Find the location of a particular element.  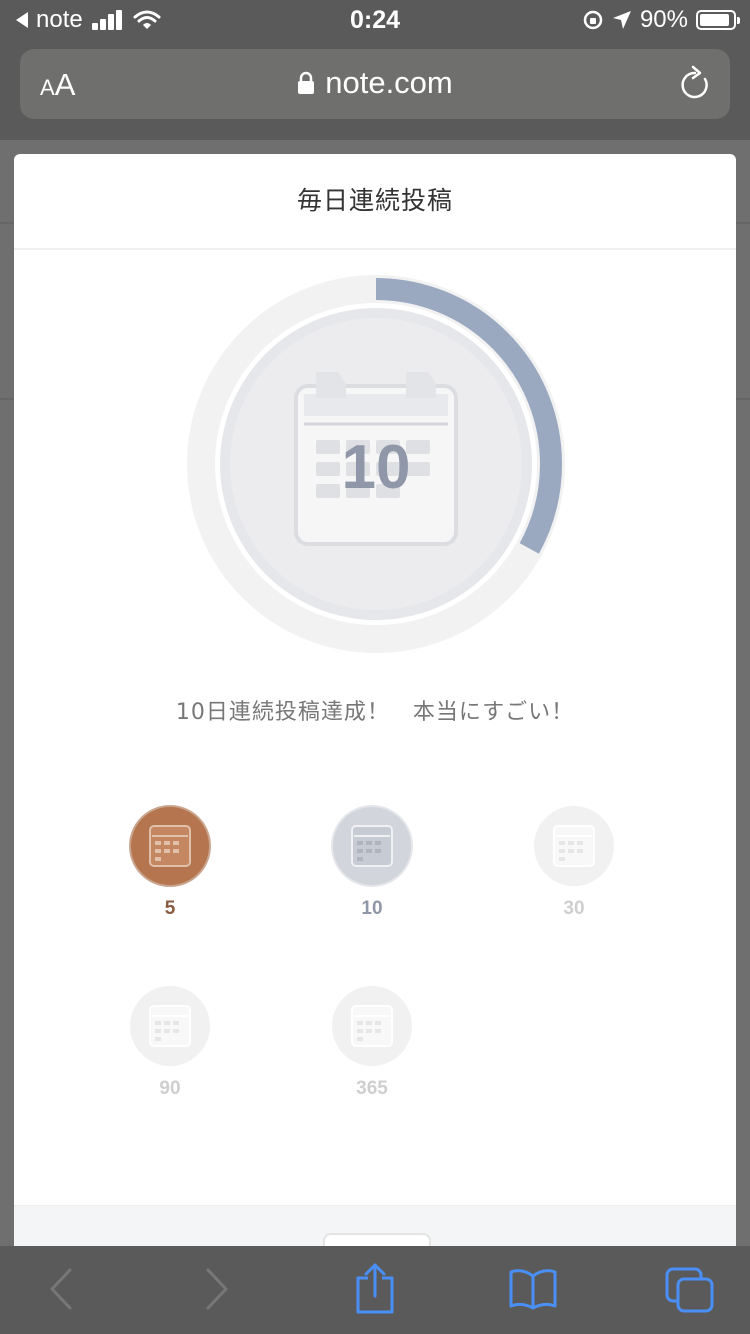

badge-365: 365 is located at coordinates (372, 1042).